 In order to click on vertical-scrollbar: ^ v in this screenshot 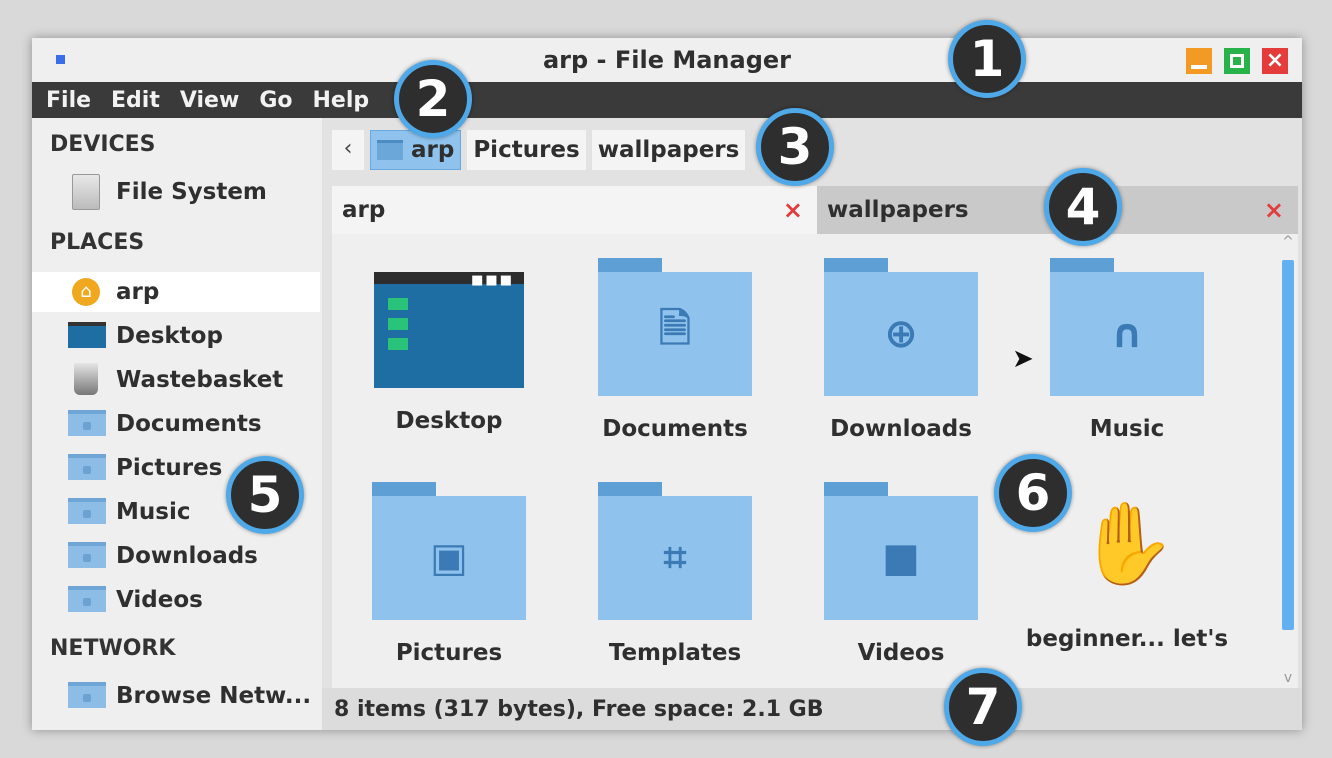, I will do `click(1288, 461)`.